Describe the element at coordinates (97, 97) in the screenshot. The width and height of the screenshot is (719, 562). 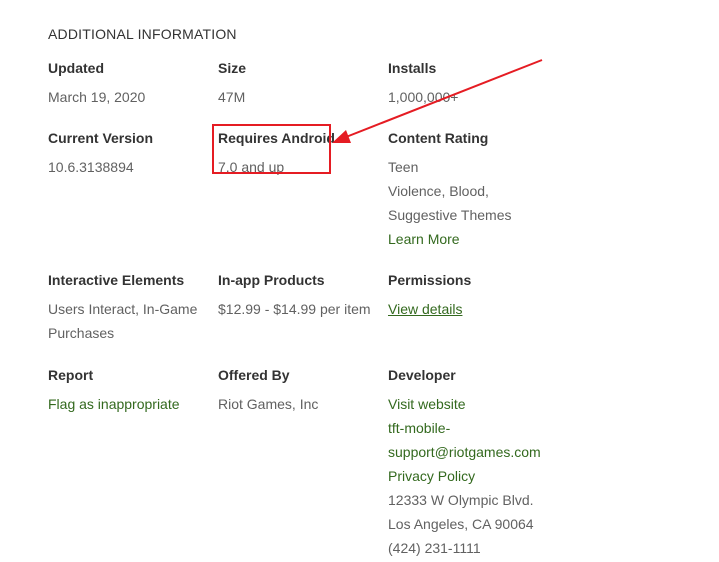
I see `updated-value: March 19, 2020` at that location.